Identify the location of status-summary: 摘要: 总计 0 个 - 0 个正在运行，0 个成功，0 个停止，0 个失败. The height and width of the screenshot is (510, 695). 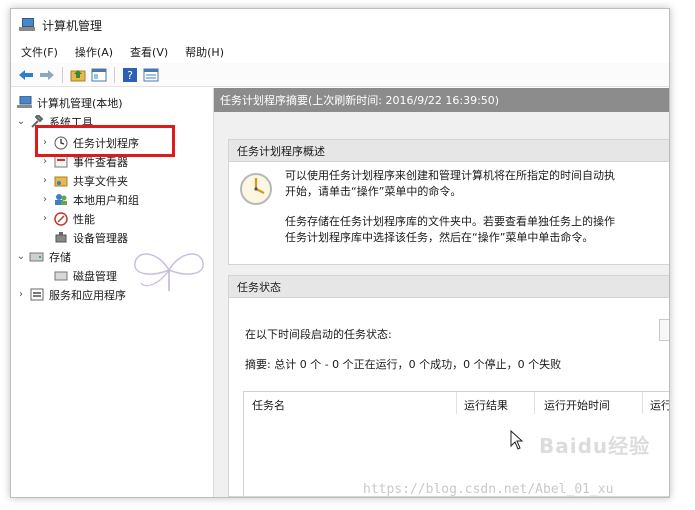
(403, 364).